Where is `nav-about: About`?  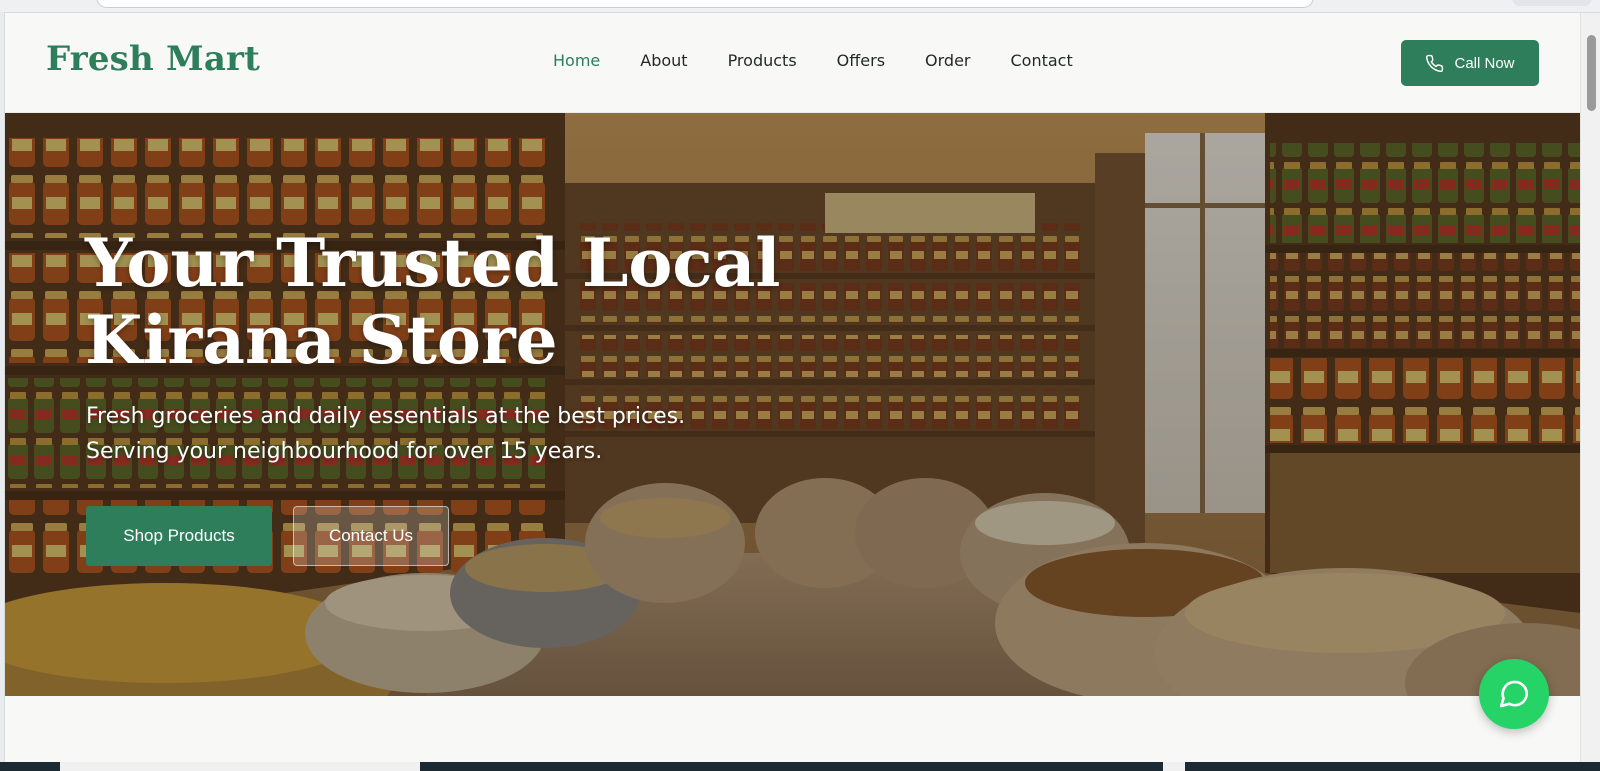 nav-about: About is located at coordinates (663, 60).